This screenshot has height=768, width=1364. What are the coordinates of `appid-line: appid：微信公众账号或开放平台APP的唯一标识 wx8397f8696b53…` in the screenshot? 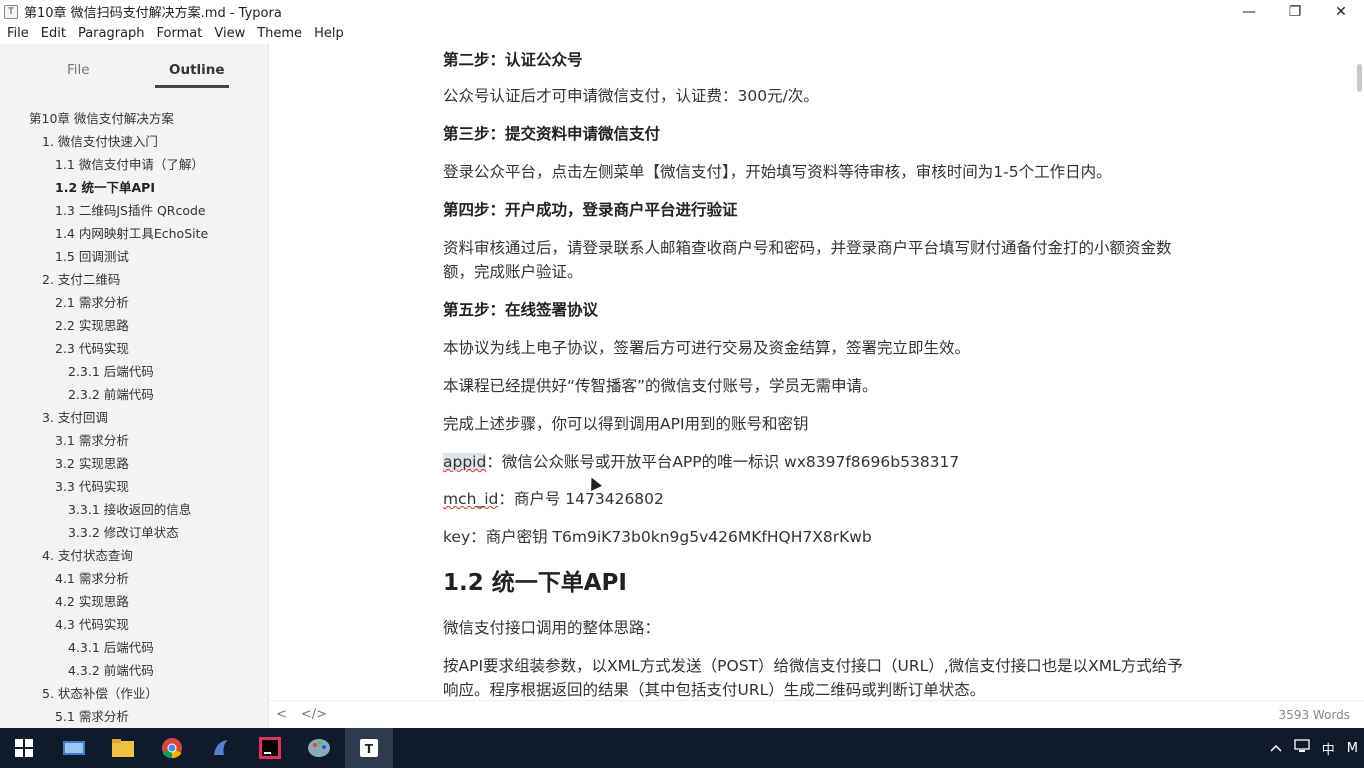 It's located at (701, 462).